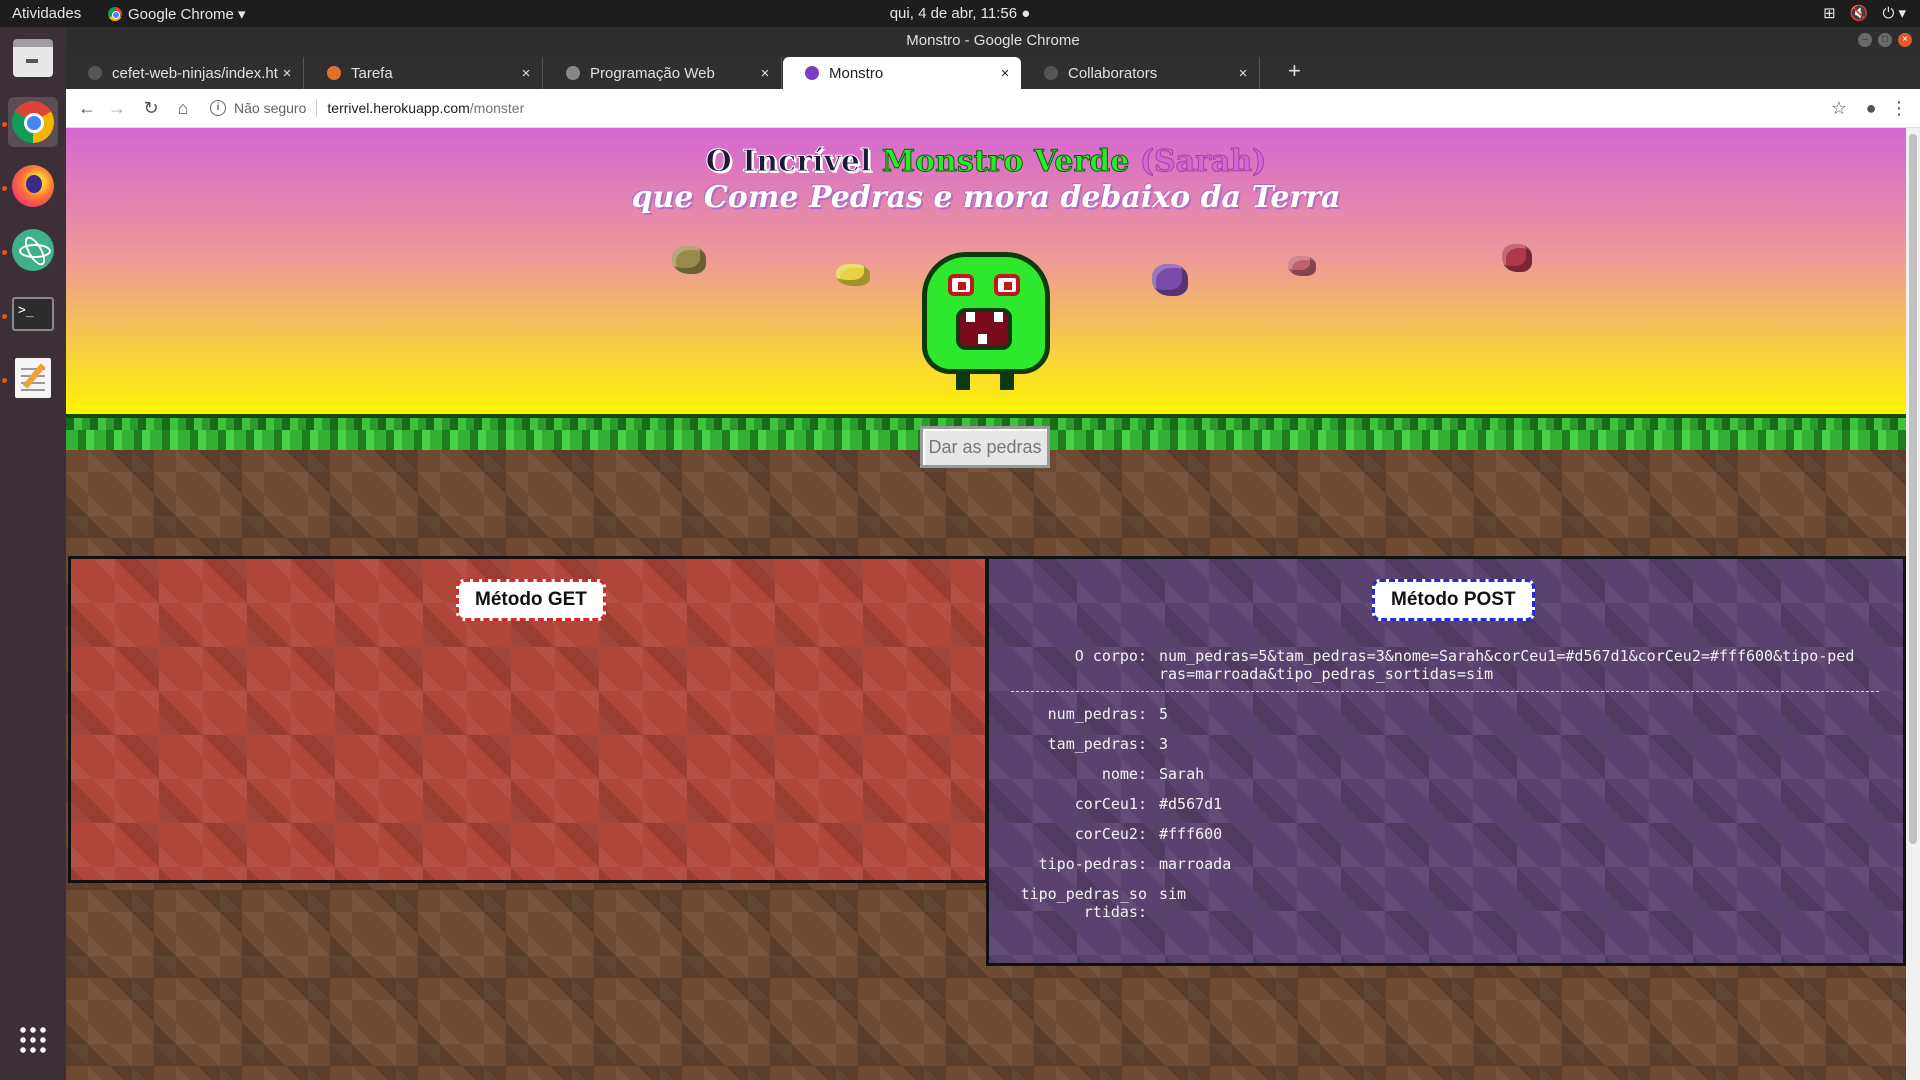 The height and width of the screenshot is (1080, 1920). I want to click on dock-chrome, so click(33, 122).